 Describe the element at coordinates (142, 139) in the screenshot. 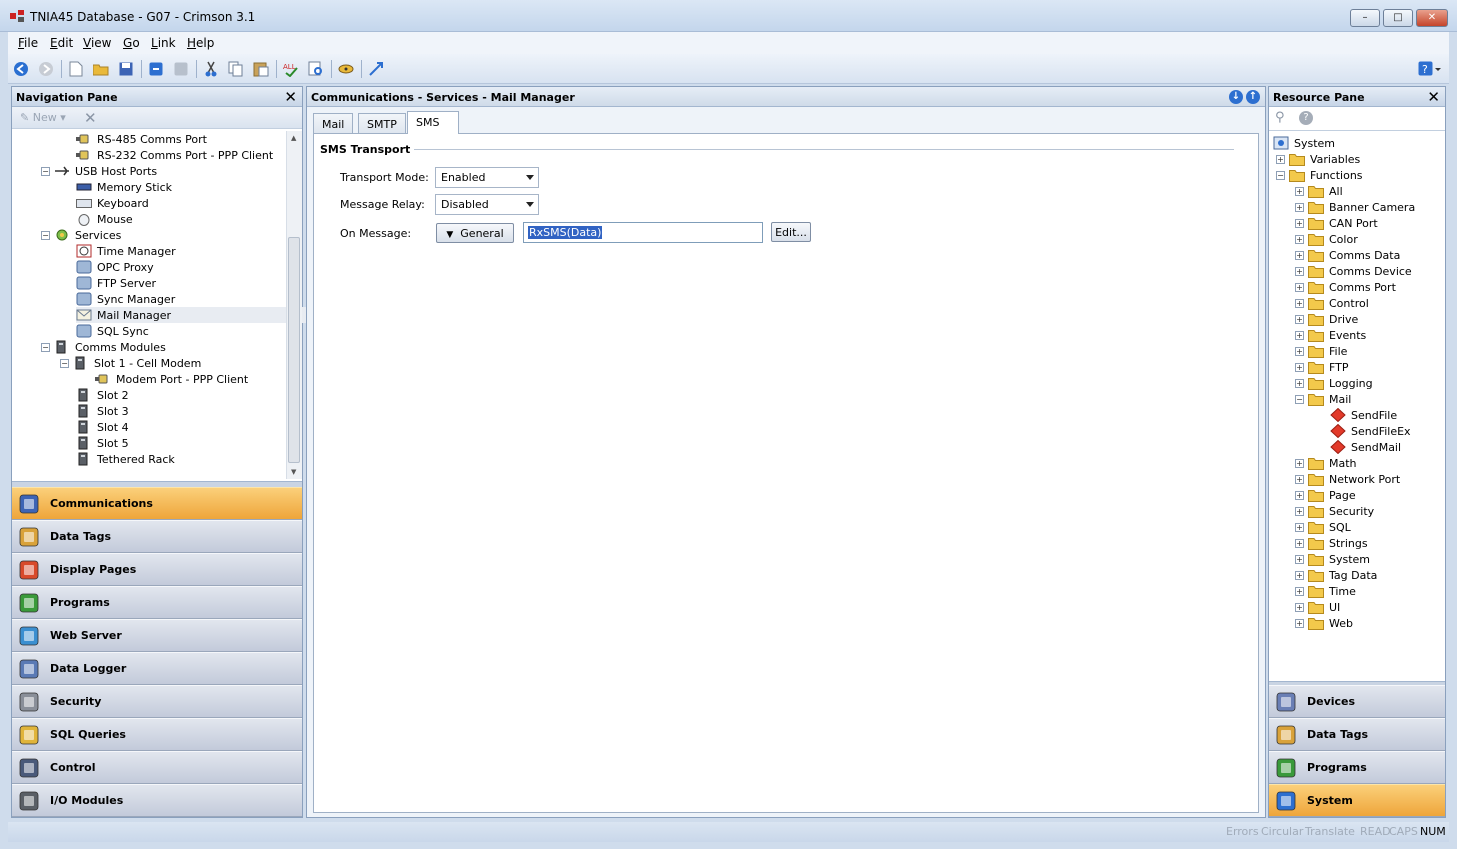

I see `nav-tree-item: RS-485 Comms Port` at that location.